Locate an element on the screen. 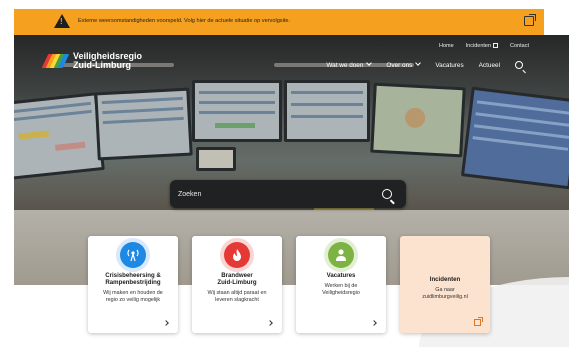 The width and height of the screenshot is (569, 347). radio-tower-icon is located at coordinates (133, 255).